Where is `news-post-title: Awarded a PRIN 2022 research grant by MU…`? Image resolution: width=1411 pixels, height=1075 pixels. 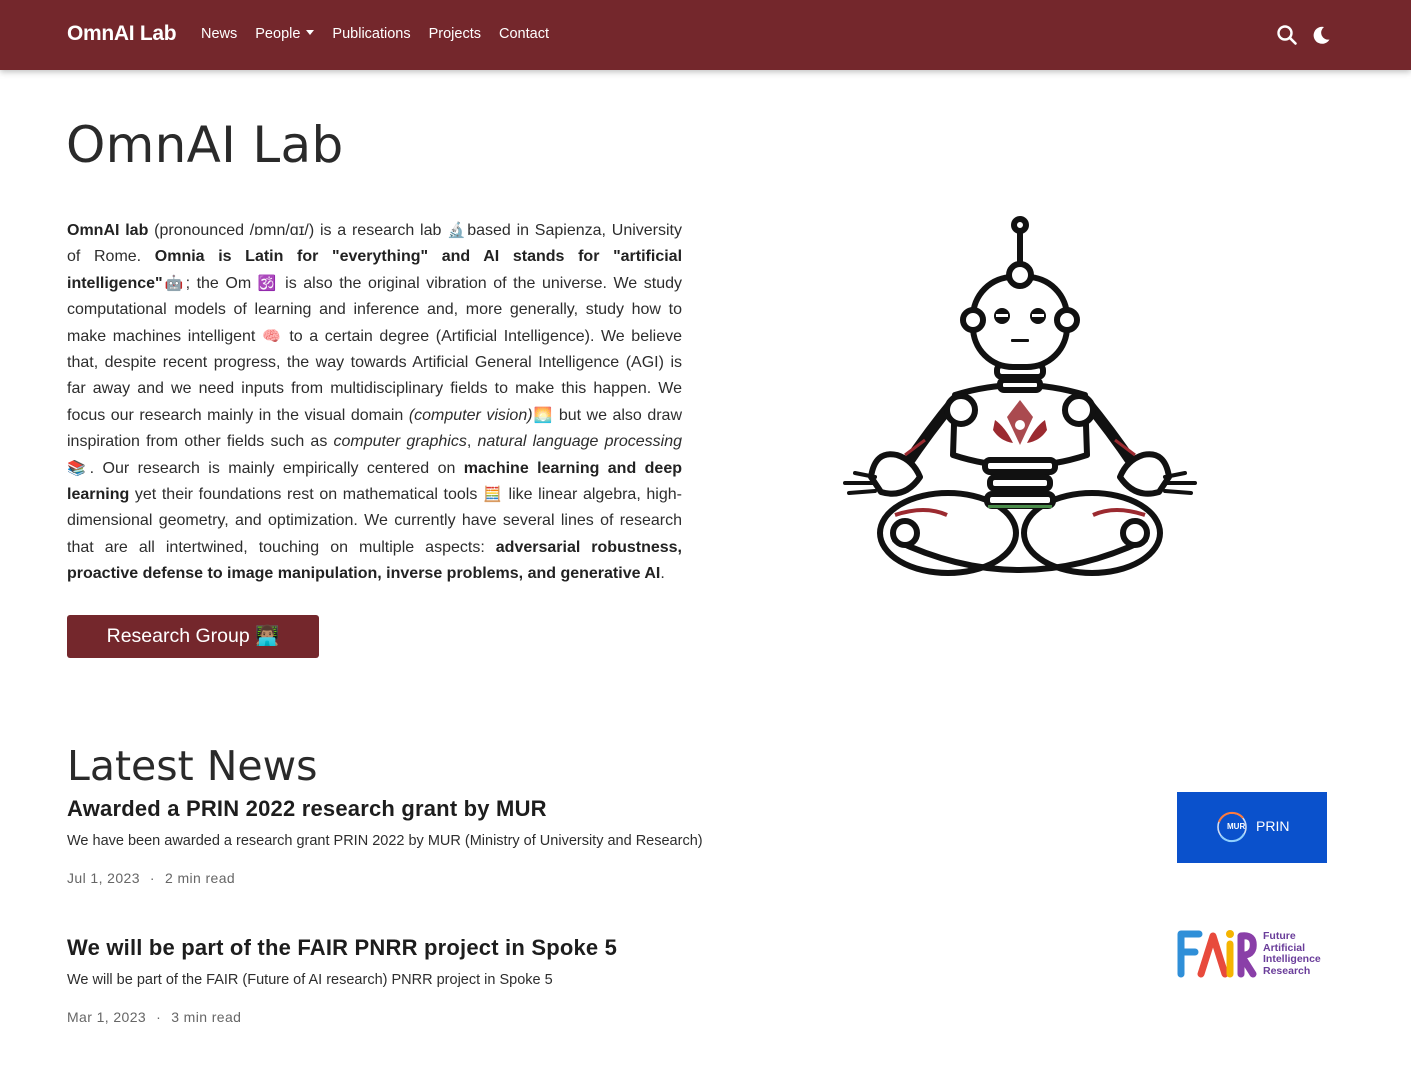 news-post-title: Awarded a PRIN 2022 research grant by MU… is located at coordinates (307, 809).